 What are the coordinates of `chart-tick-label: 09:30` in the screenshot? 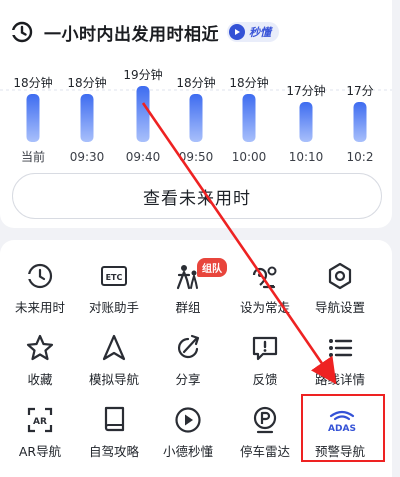 It's located at (87, 157).